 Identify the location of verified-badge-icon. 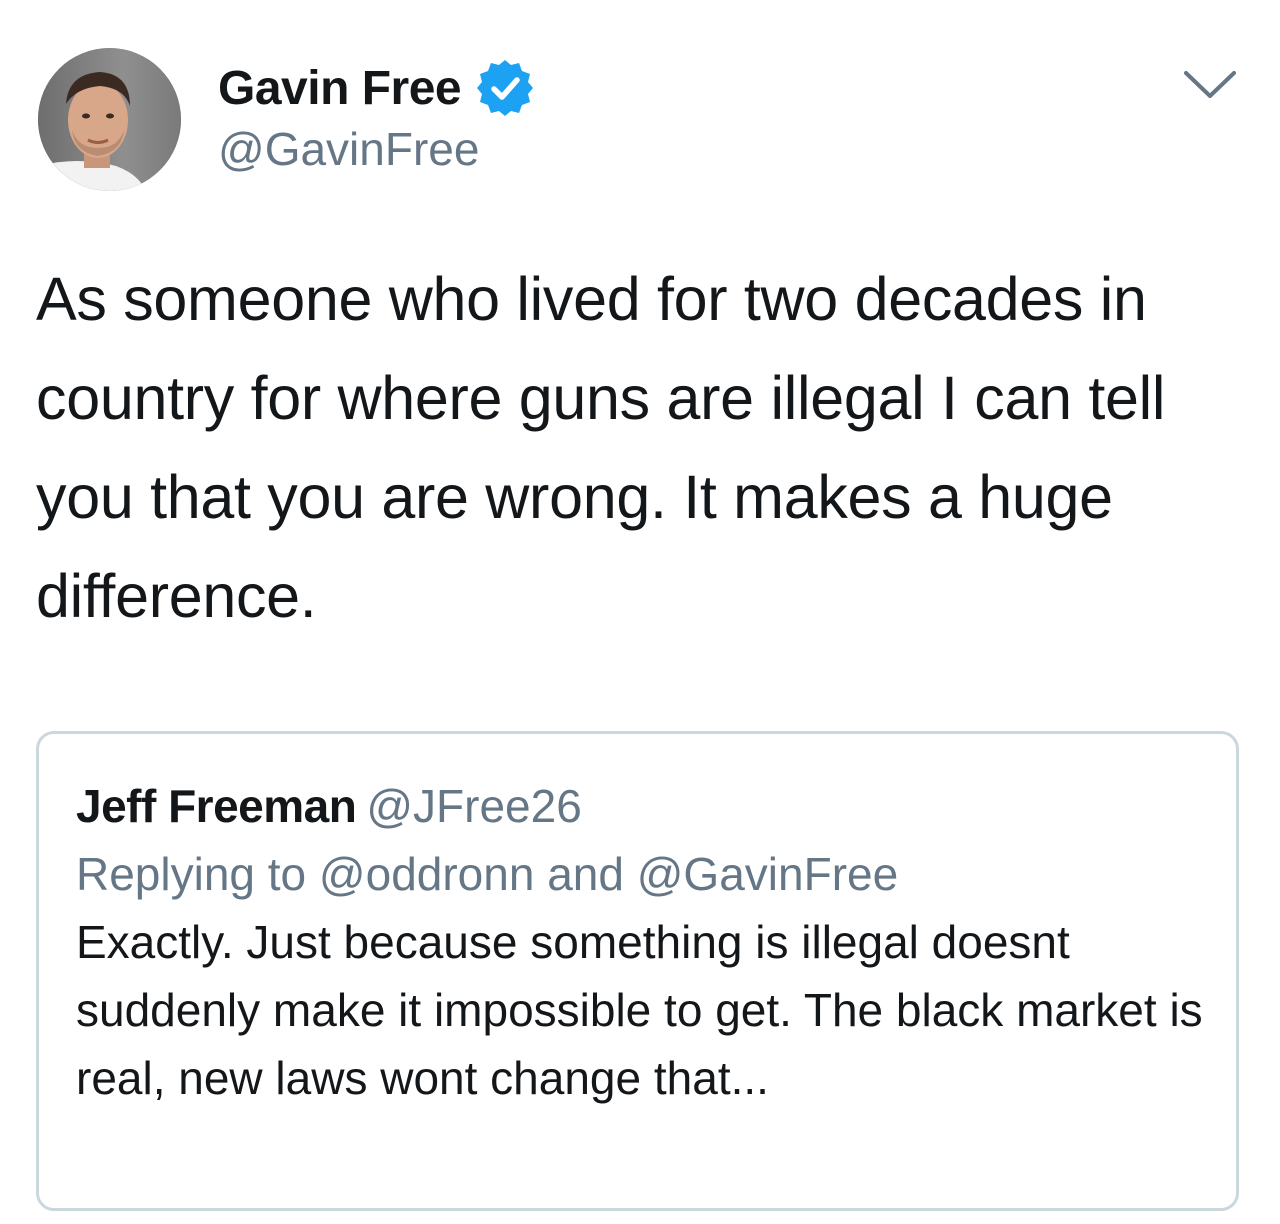
(505, 88).